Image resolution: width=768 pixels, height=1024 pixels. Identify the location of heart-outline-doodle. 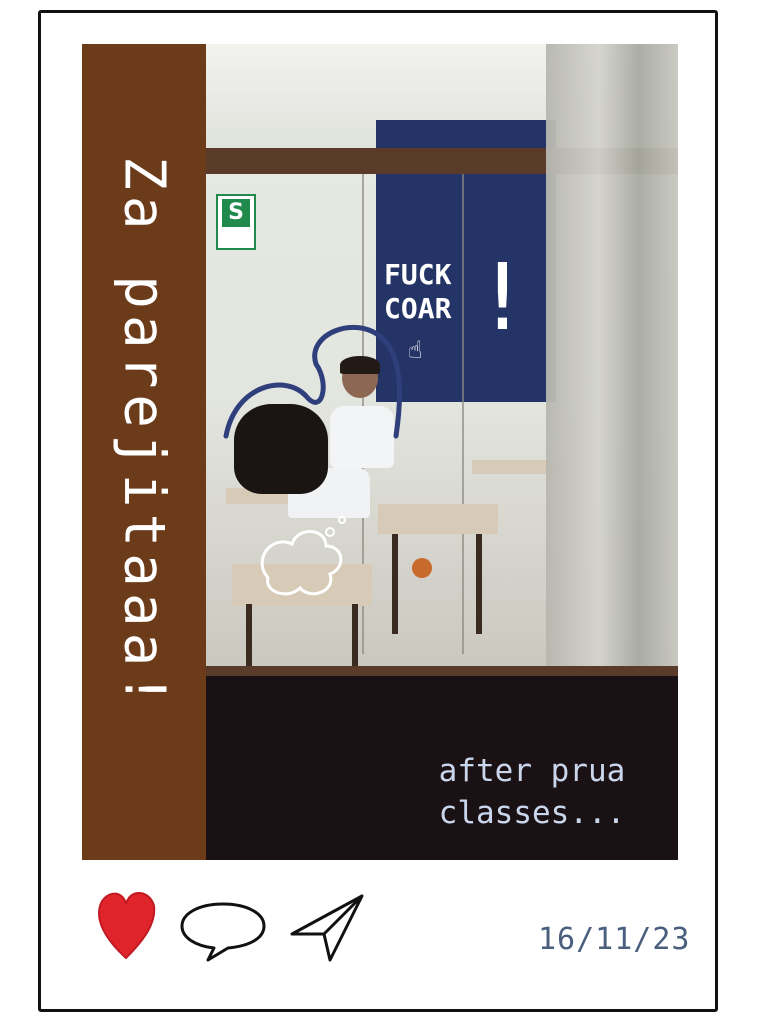
(312, 460).